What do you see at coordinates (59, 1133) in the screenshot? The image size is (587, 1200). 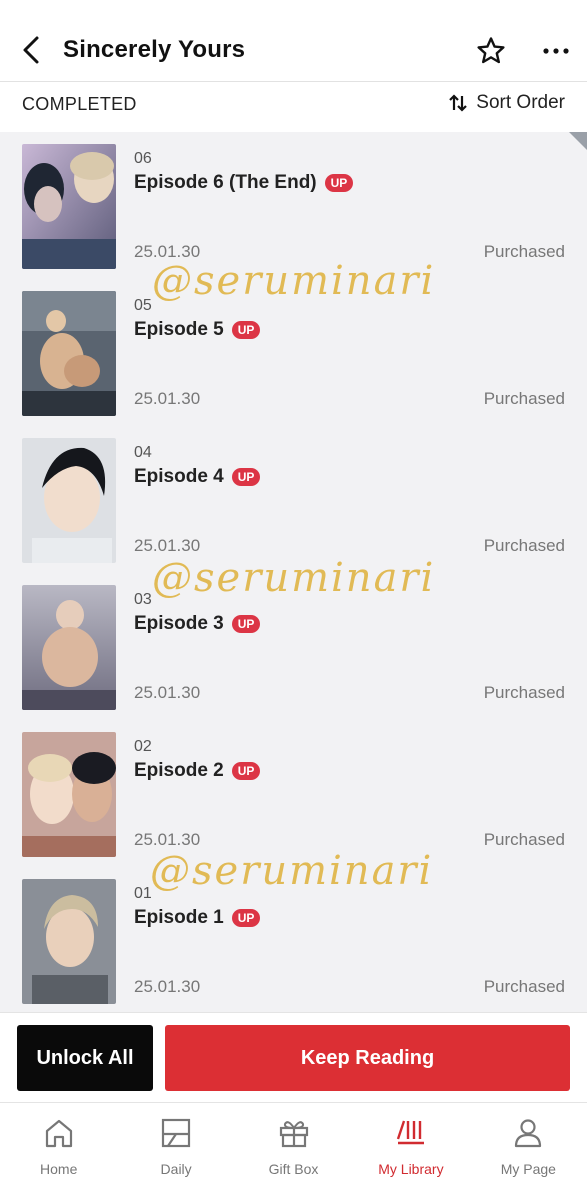 I see `home-icon` at bounding box center [59, 1133].